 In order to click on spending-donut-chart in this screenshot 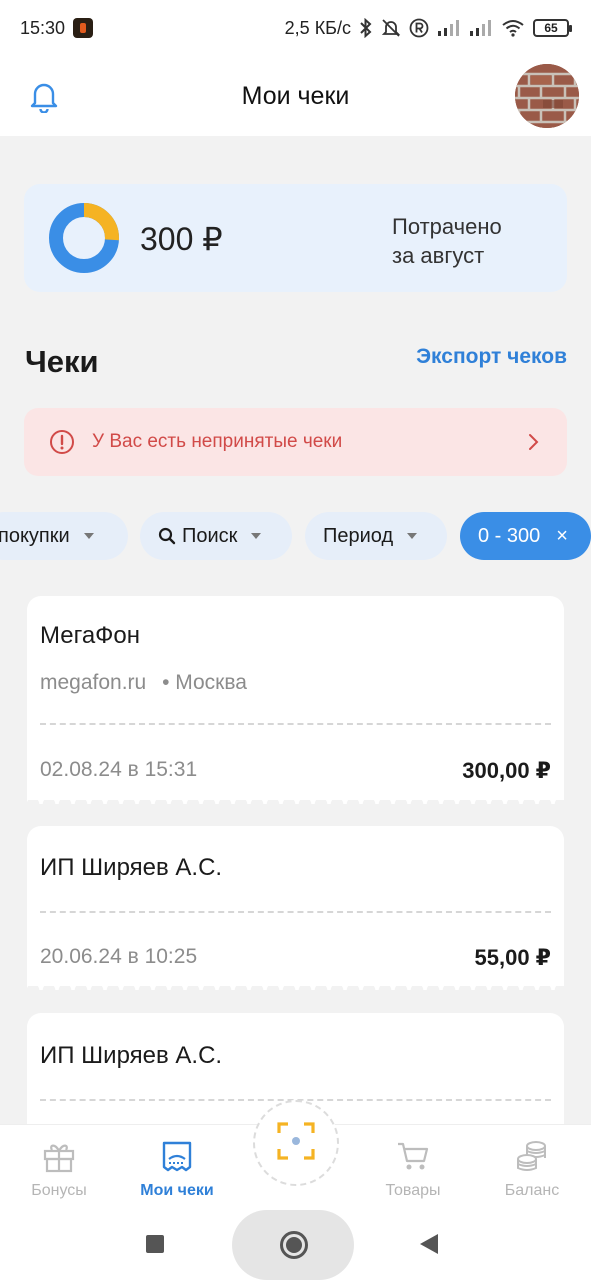, I will do `click(84, 238)`.